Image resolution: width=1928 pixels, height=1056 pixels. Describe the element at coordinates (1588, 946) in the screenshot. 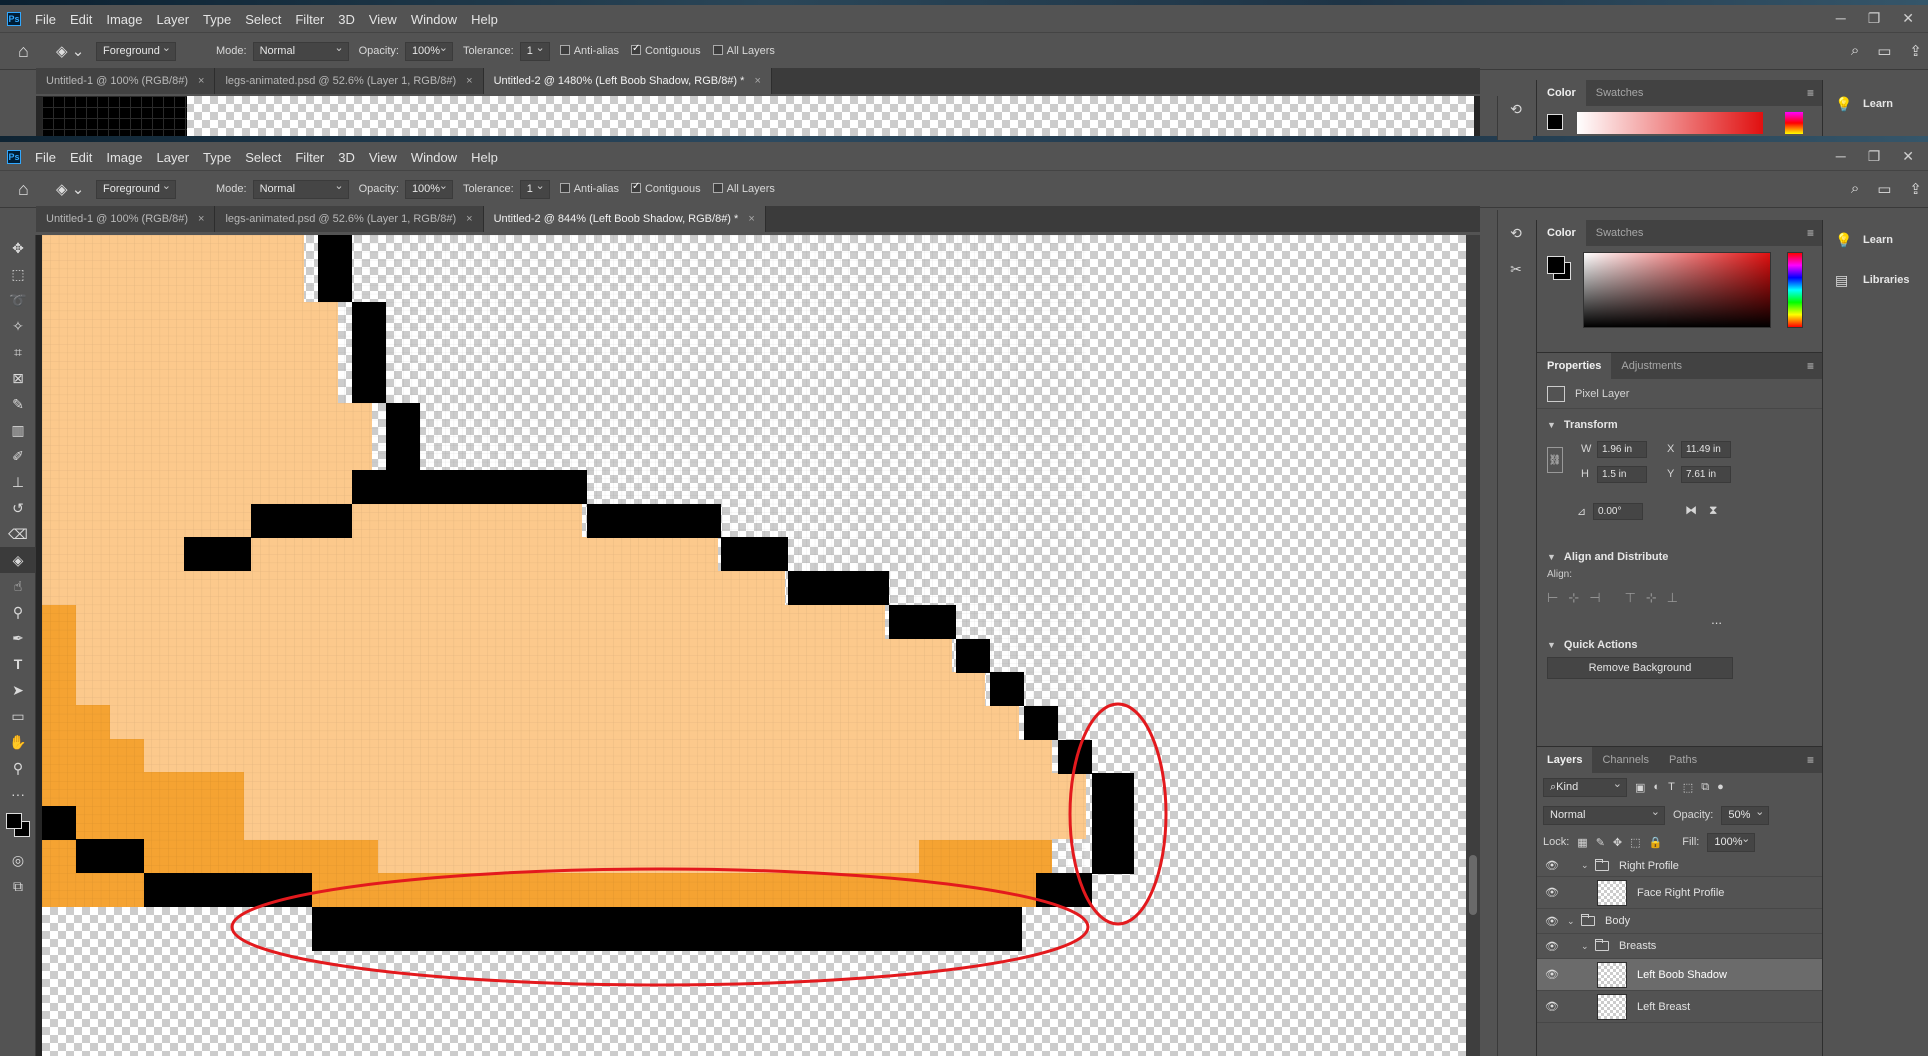

I see `chevron-down-icon: ⌄` at that location.